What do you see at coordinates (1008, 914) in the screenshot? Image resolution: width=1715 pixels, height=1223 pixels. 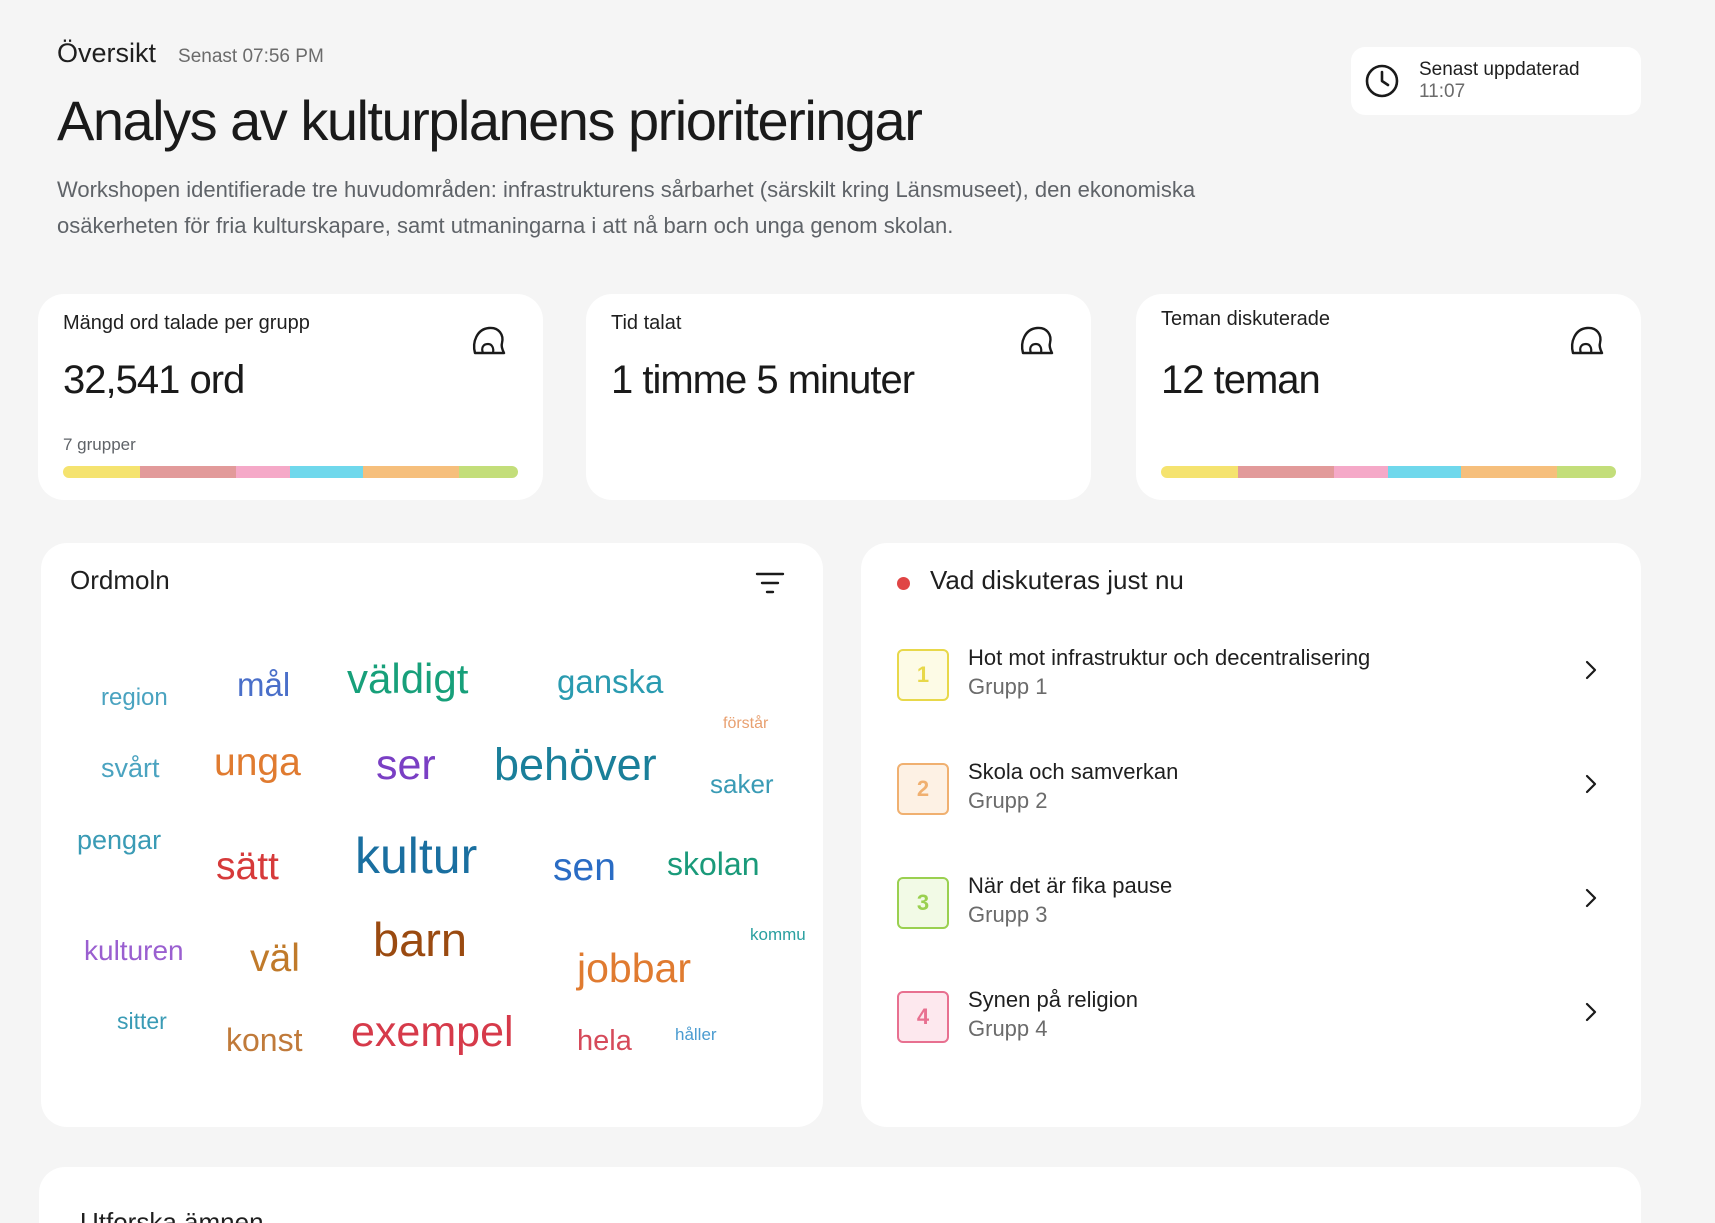 I see `topic-group: Grupp 3` at bounding box center [1008, 914].